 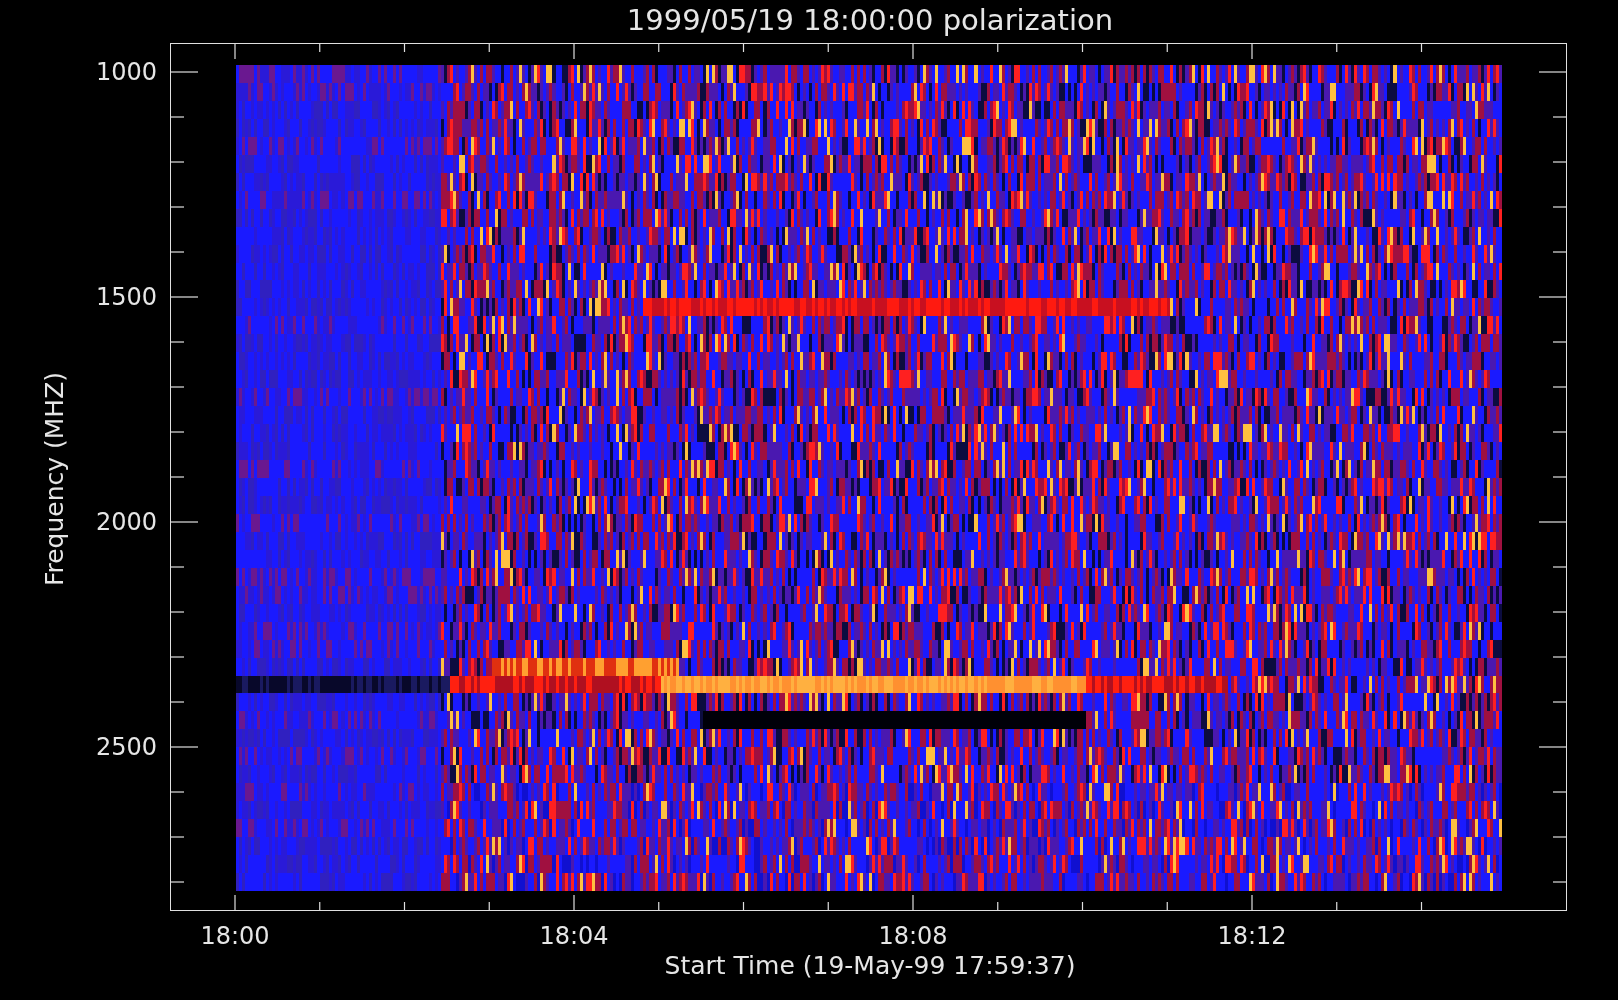 What do you see at coordinates (574, 936) in the screenshot?
I see `x-tick-label: 18:04` at bounding box center [574, 936].